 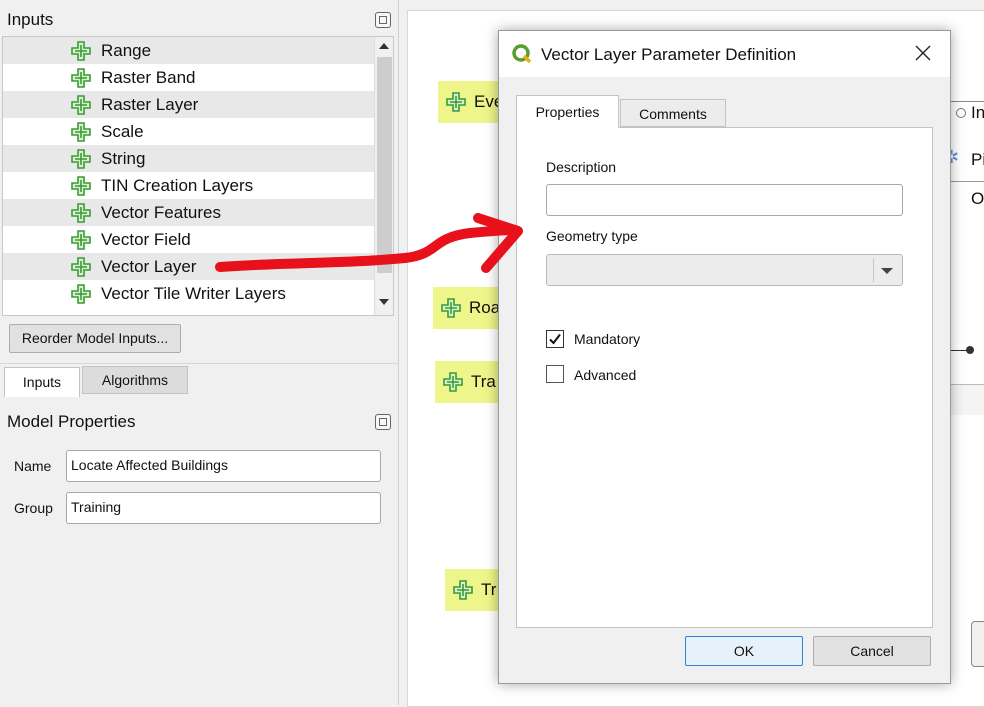 What do you see at coordinates (369, 243) in the screenshot?
I see `annotation-arrow` at bounding box center [369, 243].